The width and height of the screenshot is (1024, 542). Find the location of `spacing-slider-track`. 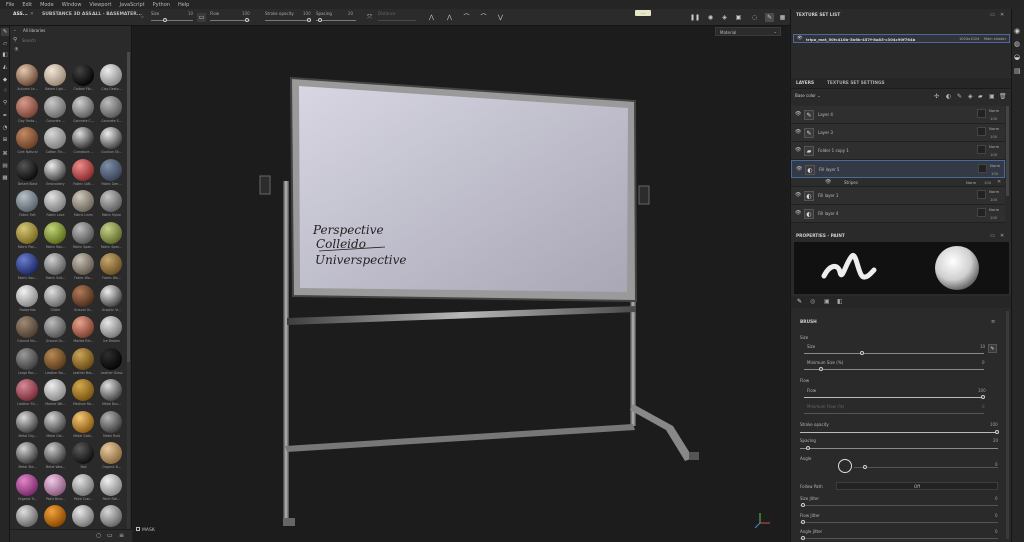

spacing-slider-track is located at coordinates (336, 20).